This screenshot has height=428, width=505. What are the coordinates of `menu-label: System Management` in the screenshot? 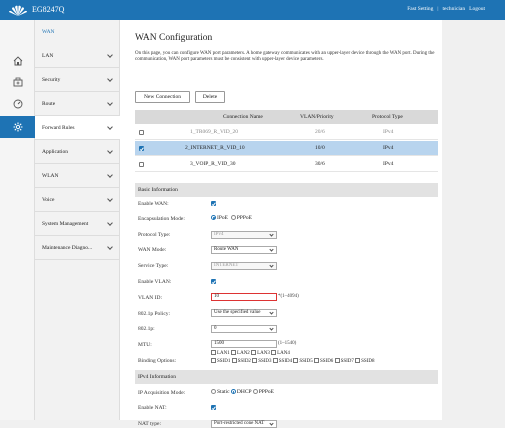 It's located at (65, 223).